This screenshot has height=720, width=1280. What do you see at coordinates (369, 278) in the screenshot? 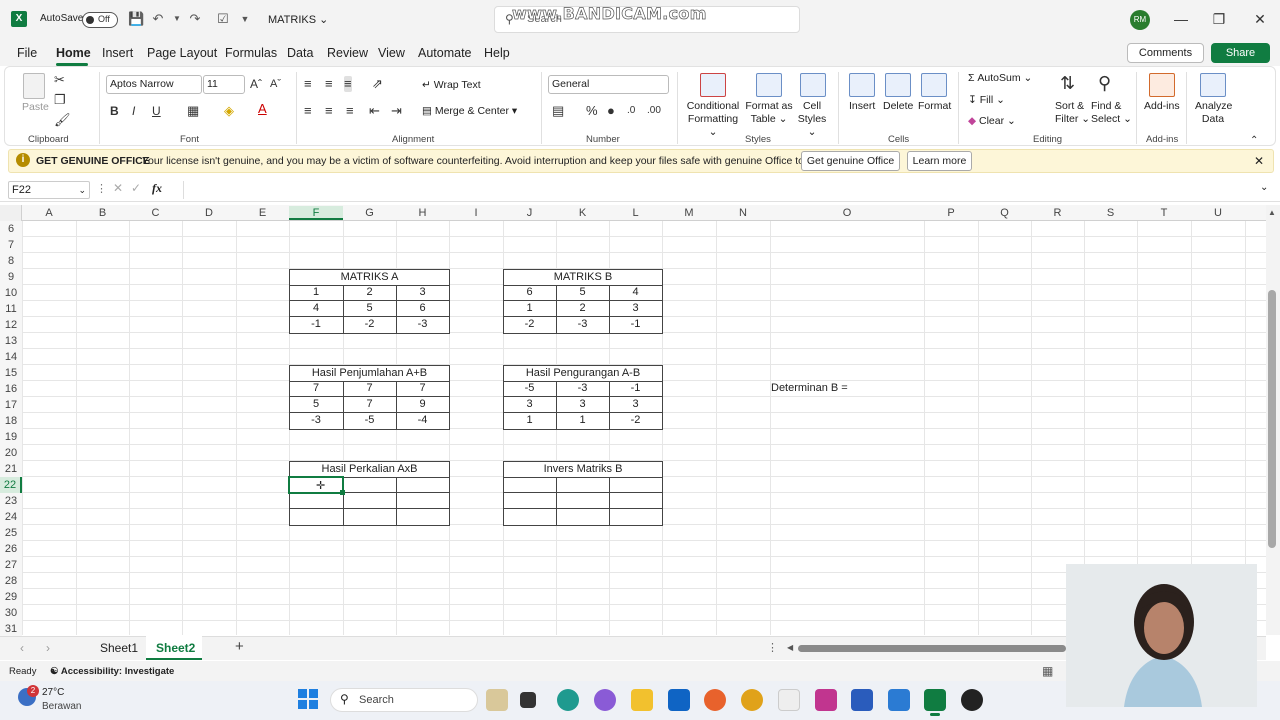
I see `table-title: MATRIKS A` at bounding box center [369, 278].